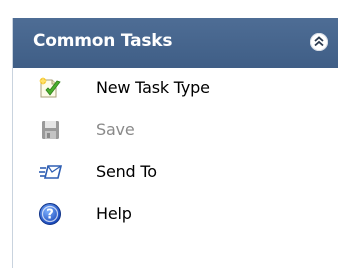  I want to click on task-item-new-task-type: New Task Type, so click(163, 88).